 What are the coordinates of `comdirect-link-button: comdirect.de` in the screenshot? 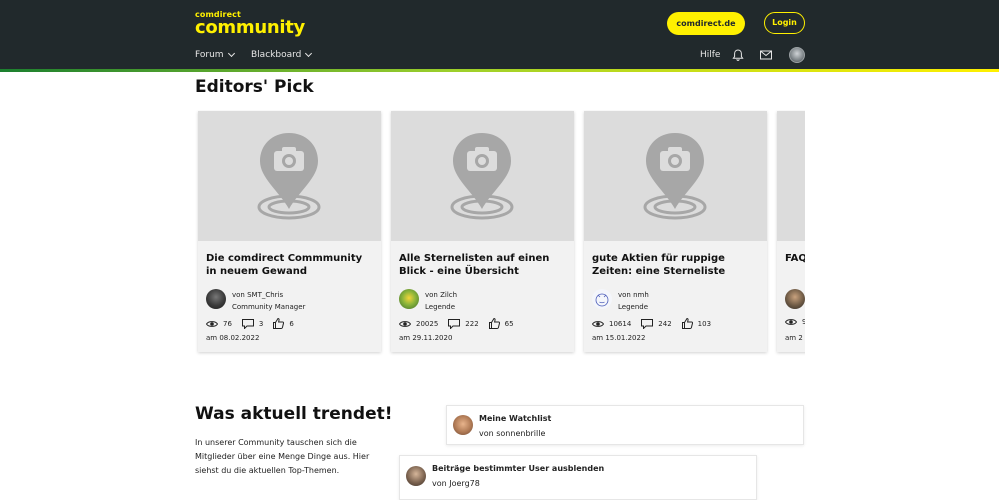 It's located at (706, 23).